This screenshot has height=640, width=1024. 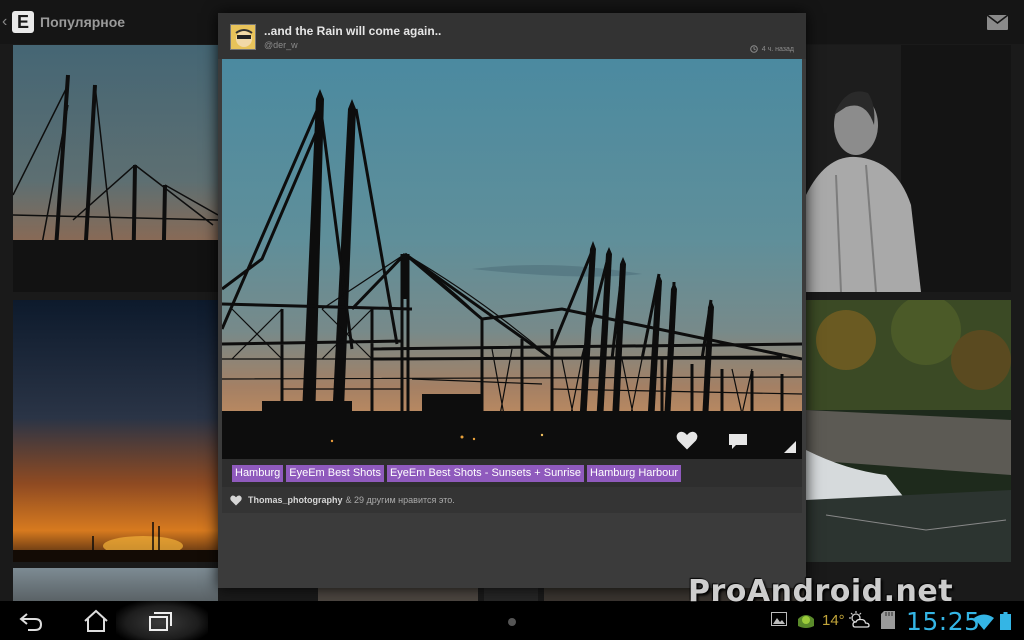 What do you see at coordinates (777, 49) in the screenshot?
I see `time-text: 4 ч. назад` at bounding box center [777, 49].